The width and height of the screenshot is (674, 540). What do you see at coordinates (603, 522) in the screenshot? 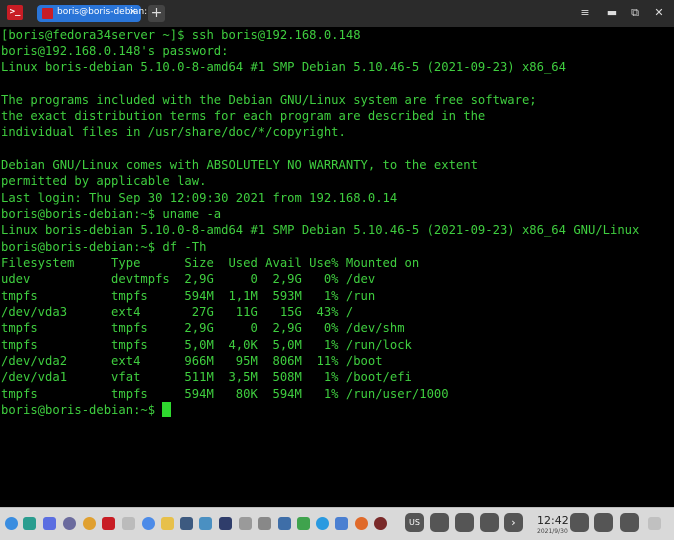
I see `display-icon` at bounding box center [603, 522].